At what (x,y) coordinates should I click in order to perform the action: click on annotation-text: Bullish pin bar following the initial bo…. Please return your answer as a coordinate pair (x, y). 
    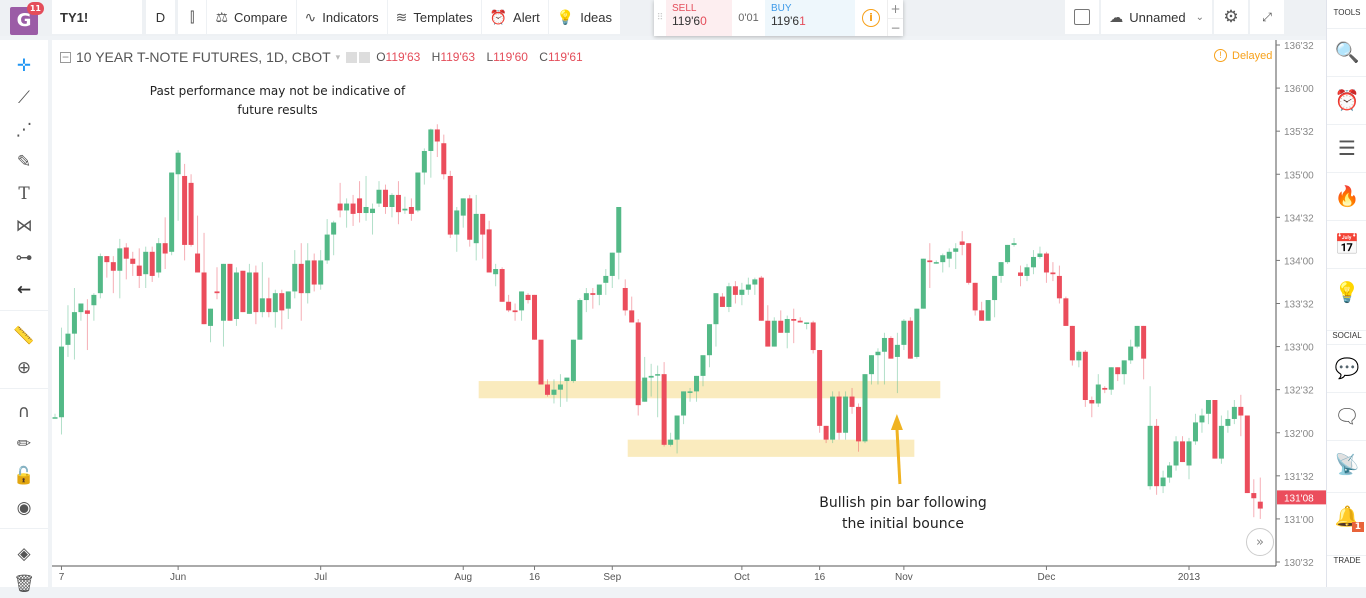
    Looking at the image, I should click on (903, 514).